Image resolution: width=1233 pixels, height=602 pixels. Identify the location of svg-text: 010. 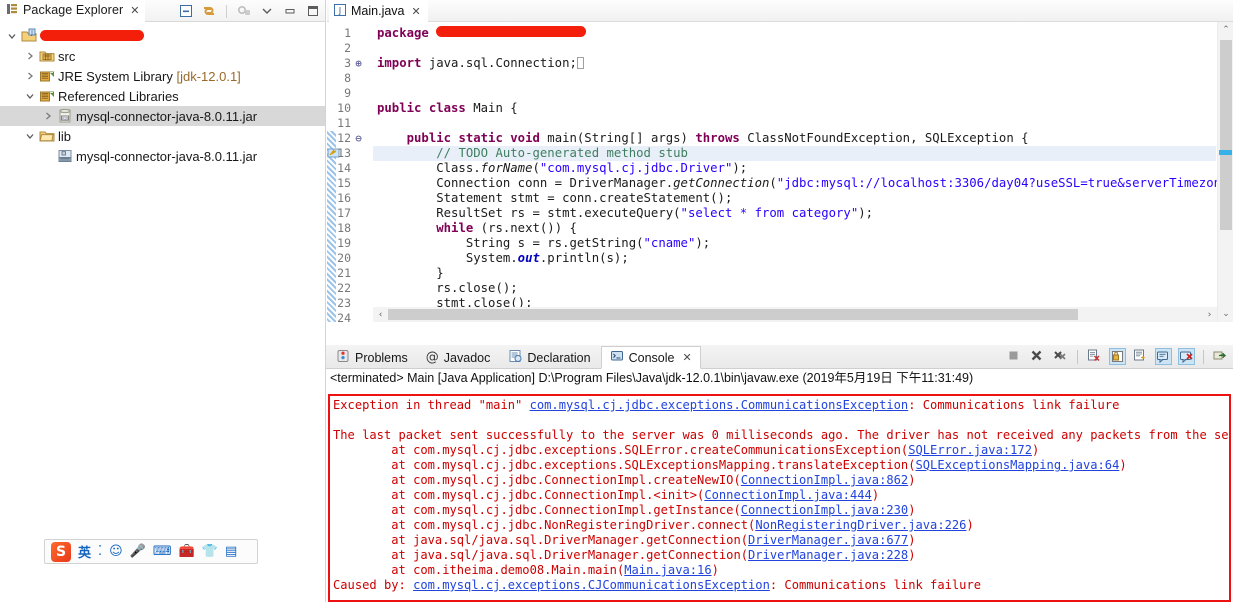
(66, 118).